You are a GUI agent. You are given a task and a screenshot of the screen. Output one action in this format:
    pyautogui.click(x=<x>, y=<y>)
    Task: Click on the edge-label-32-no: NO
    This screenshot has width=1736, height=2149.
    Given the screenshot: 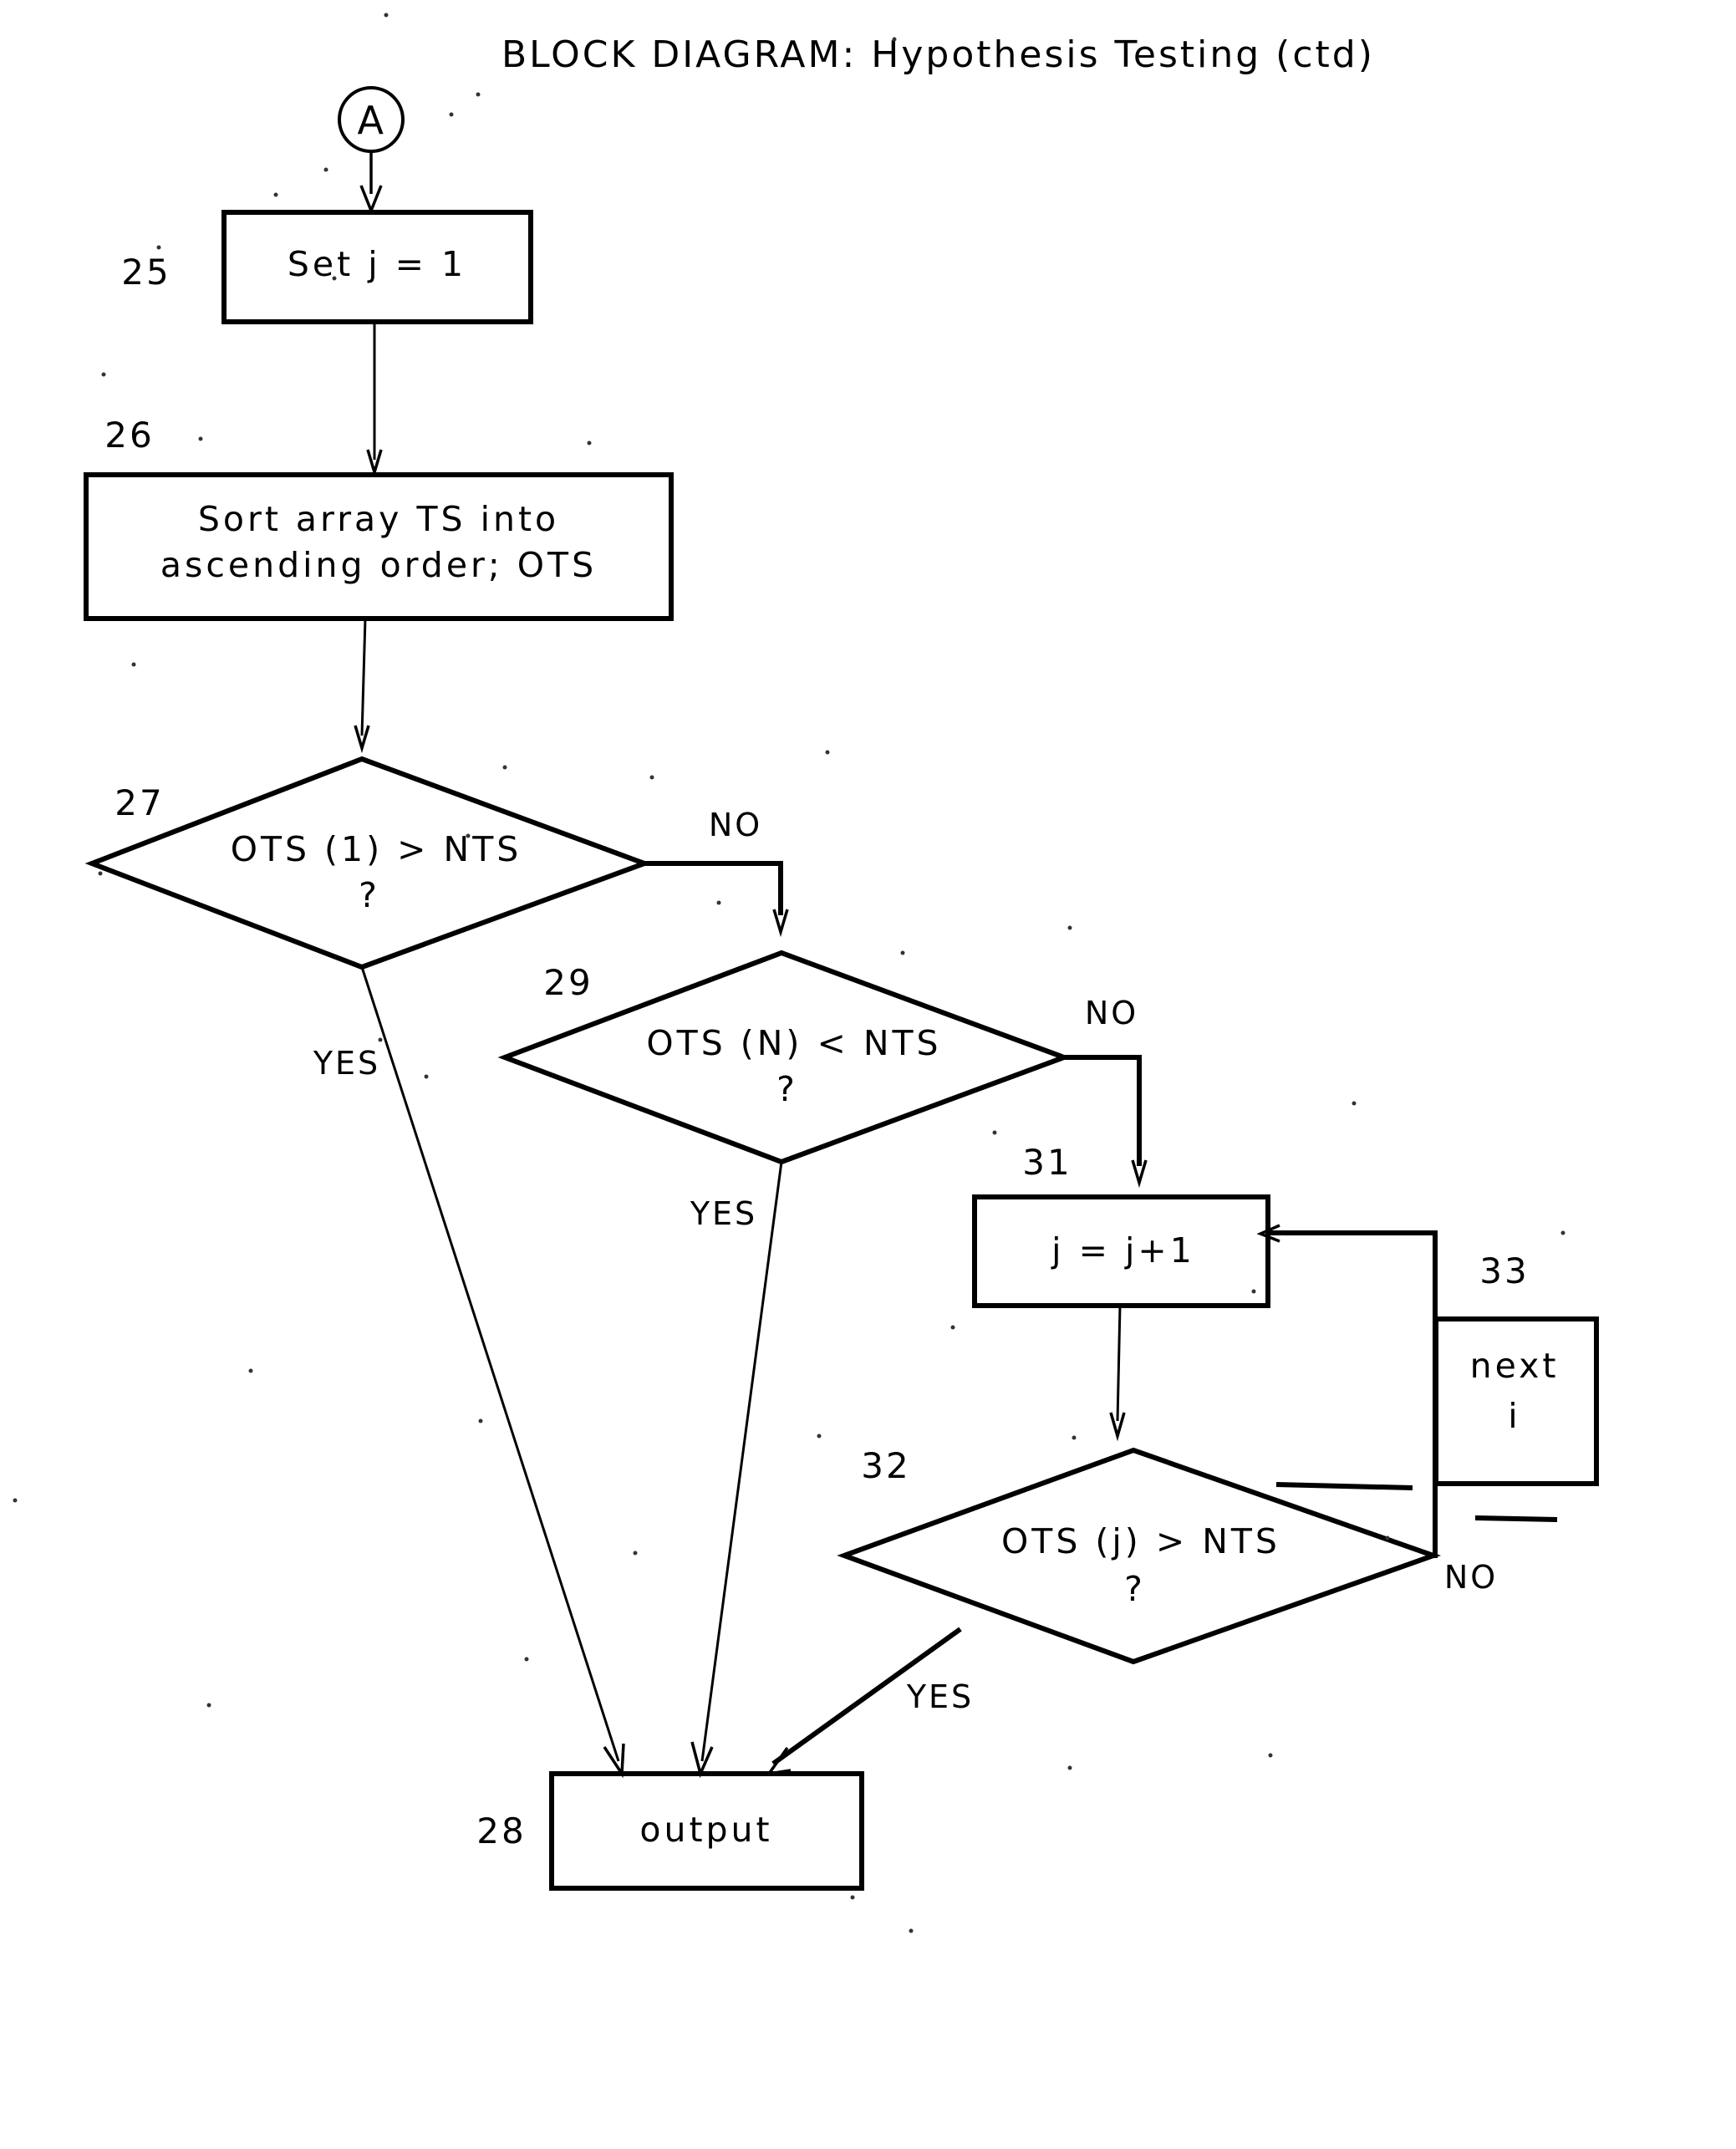 What is the action you would take?
    pyautogui.click(x=1471, y=1577)
    